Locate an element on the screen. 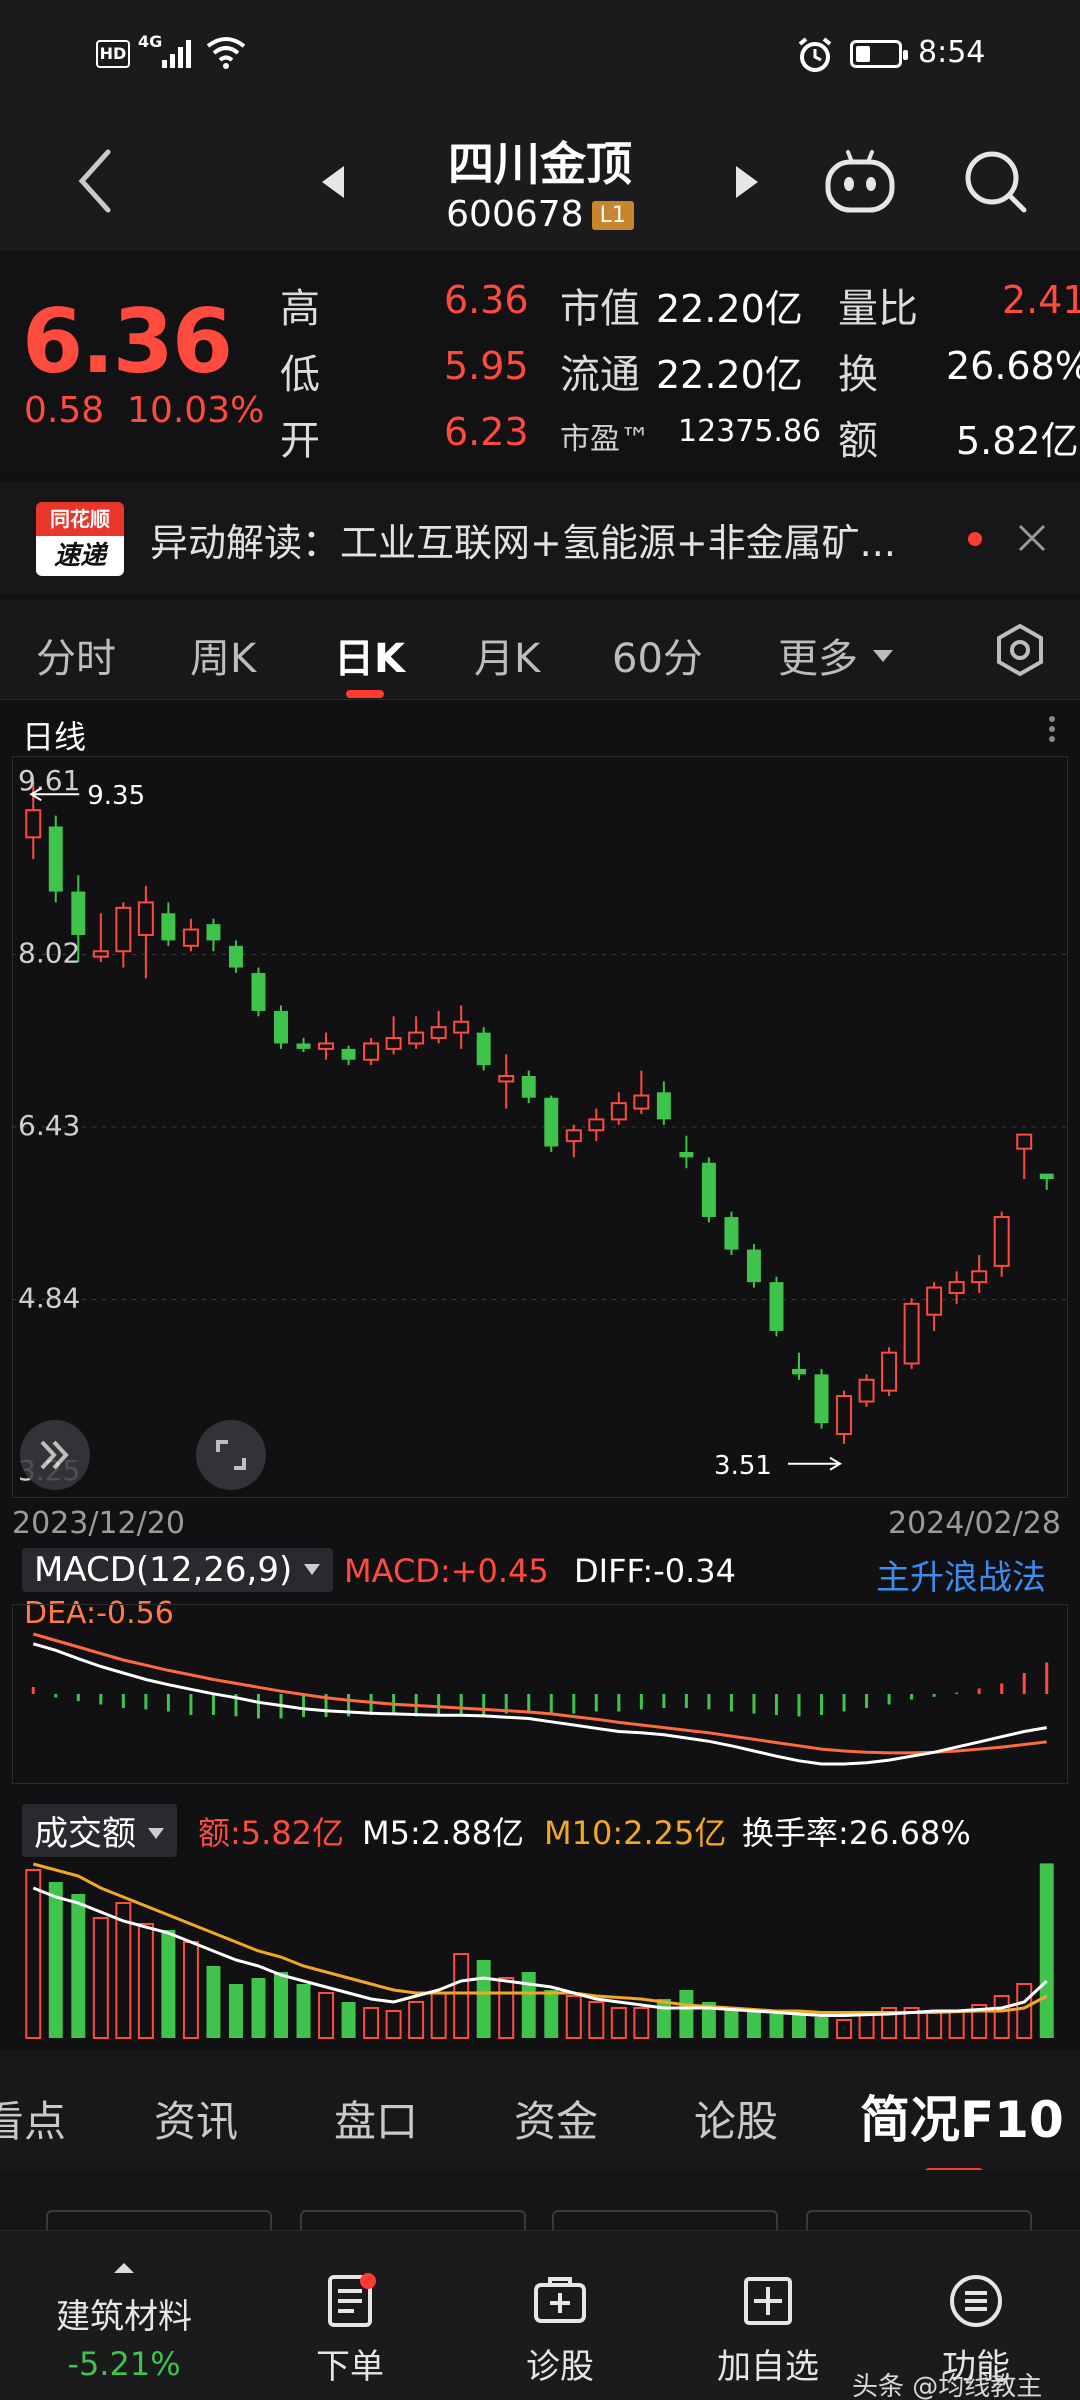 The image size is (1080, 2400). back-arrow-icon is located at coordinates (95, 181).